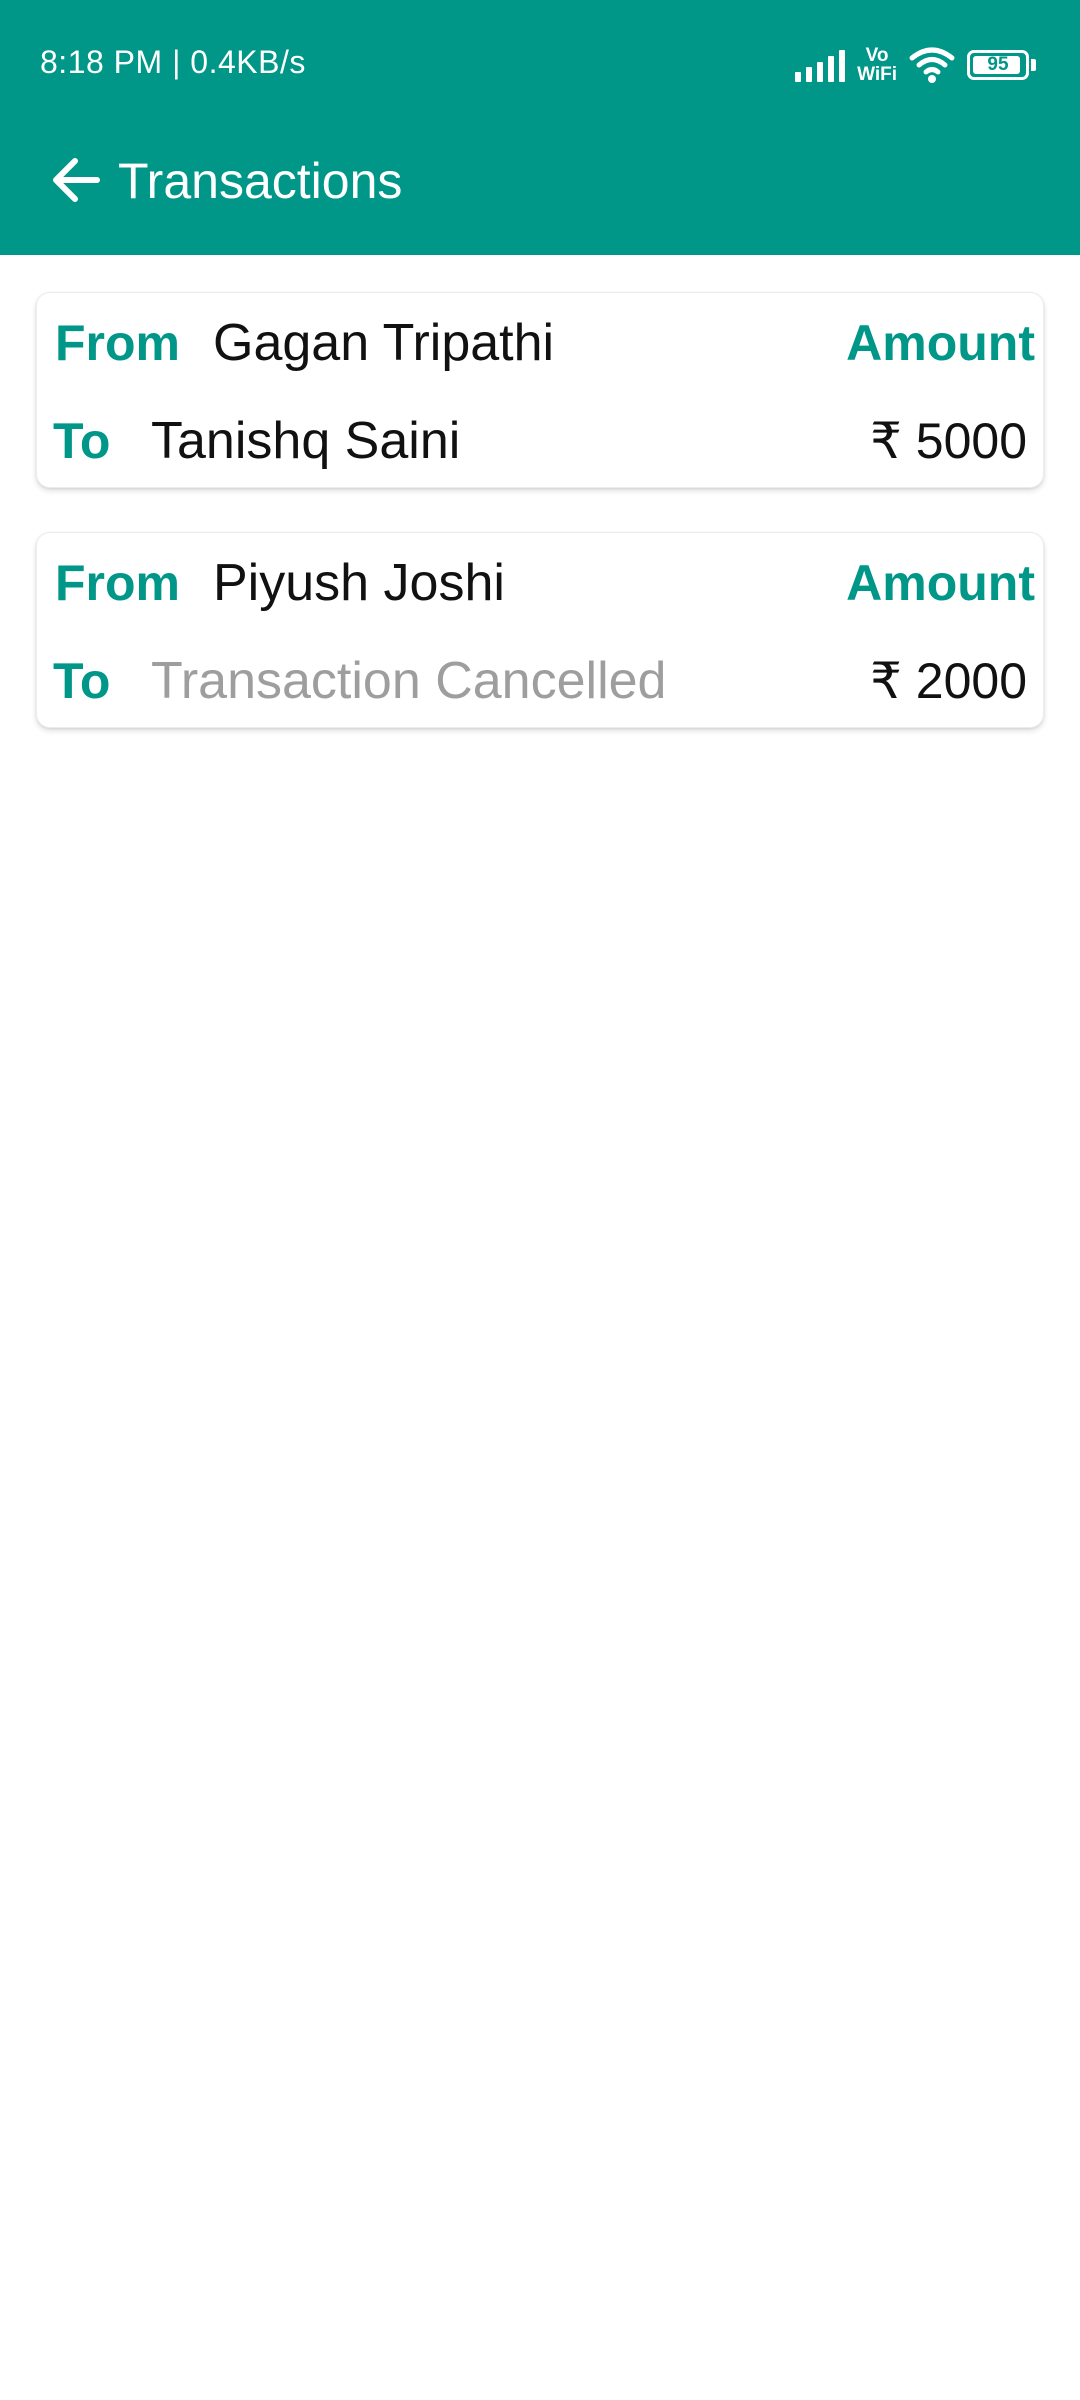  I want to click on battery-icon: 95, so click(998, 65).